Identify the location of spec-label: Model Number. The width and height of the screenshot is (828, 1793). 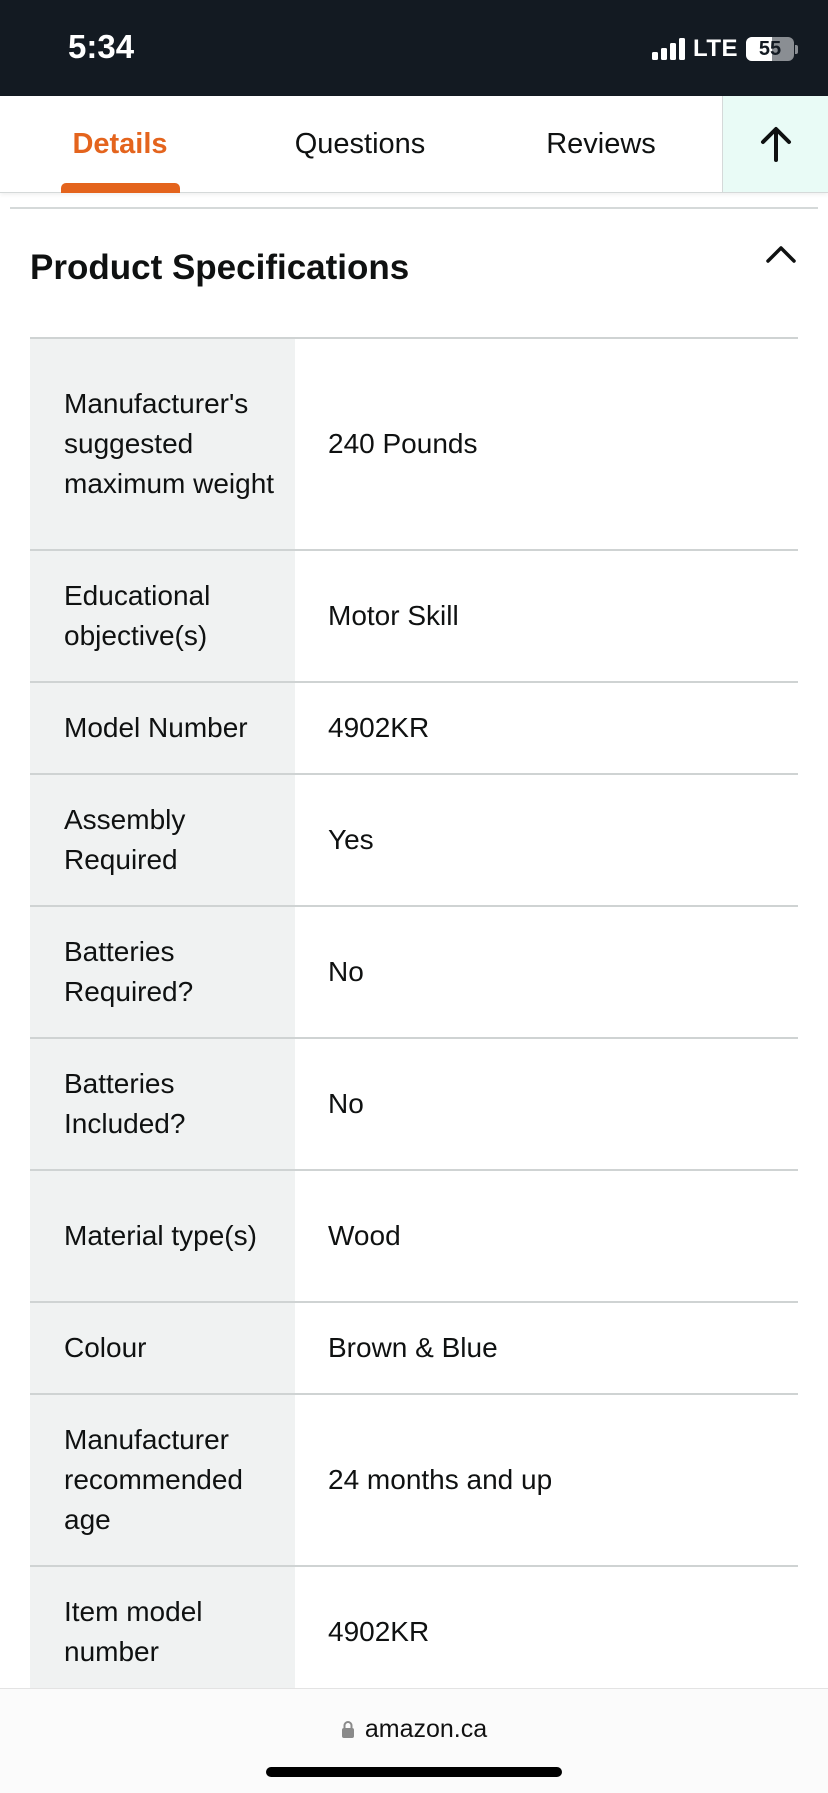
(162, 728).